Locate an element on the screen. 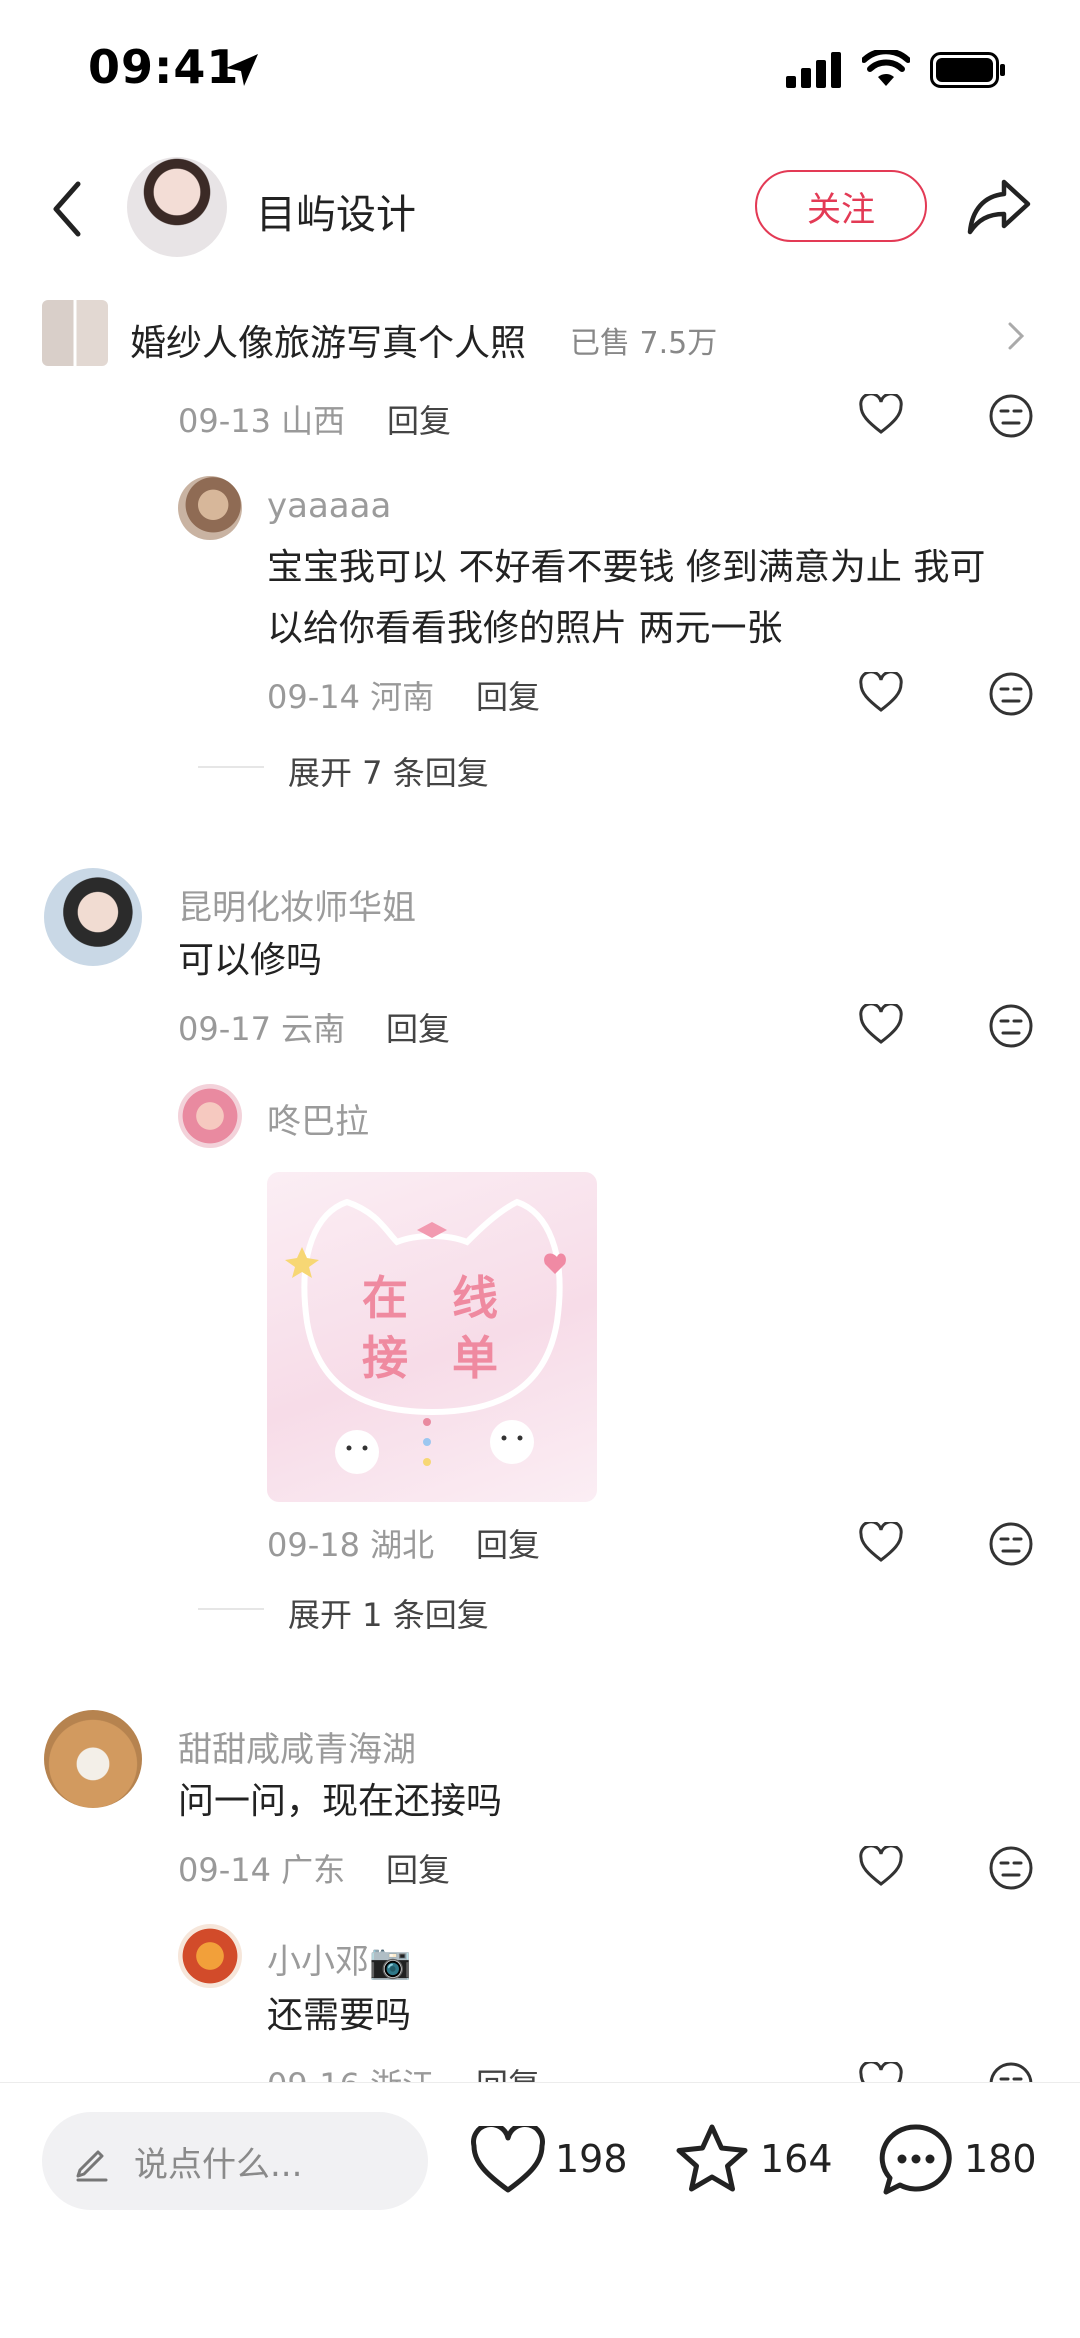 The image size is (1080, 2338). comment-text: 可以修吗 is located at coordinates (250, 960).